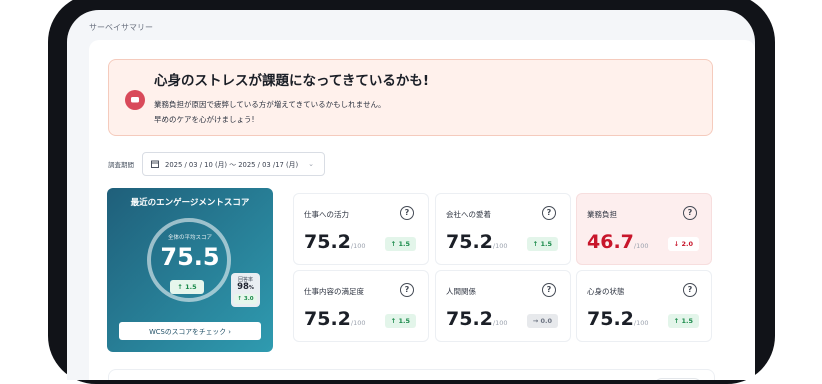 The width and height of the screenshot is (822, 384). I want to click on check-wcs-score-button: WCSのスコアをチェック ›, so click(190, 331).